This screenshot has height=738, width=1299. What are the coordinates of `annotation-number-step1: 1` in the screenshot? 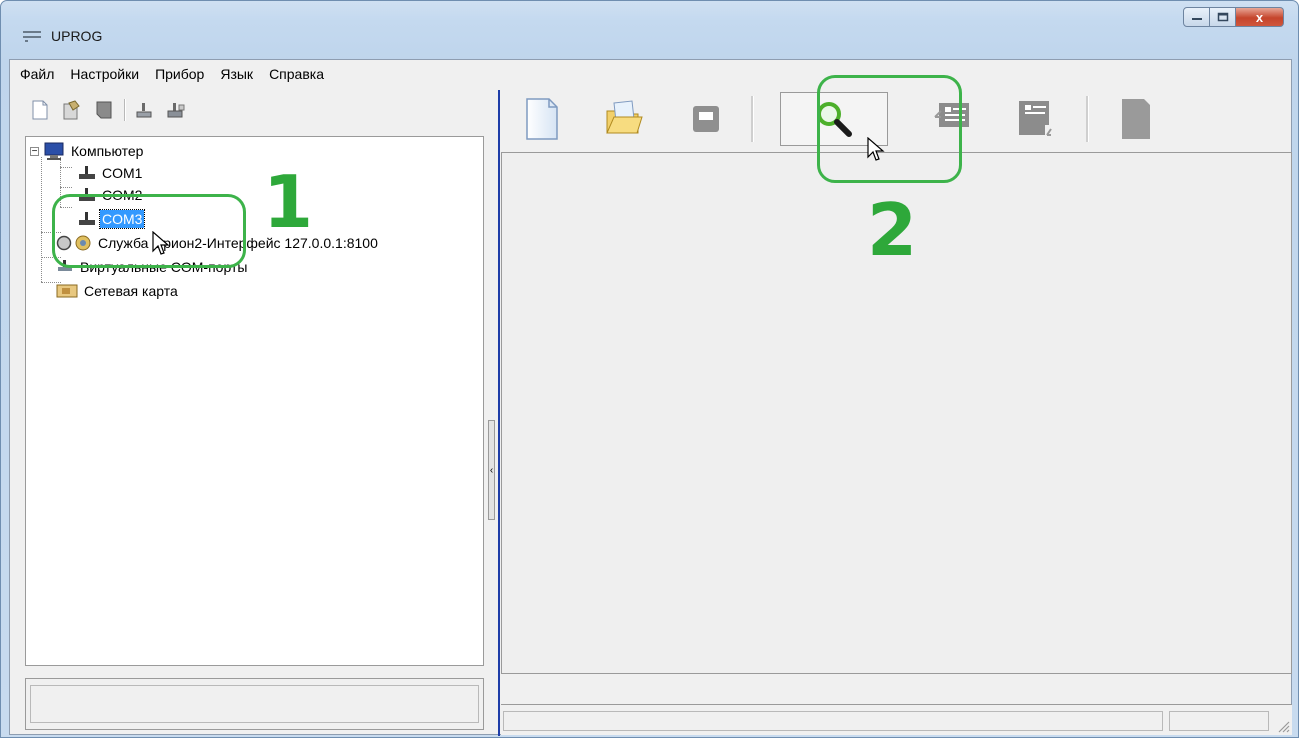 It's located at (288, 202).